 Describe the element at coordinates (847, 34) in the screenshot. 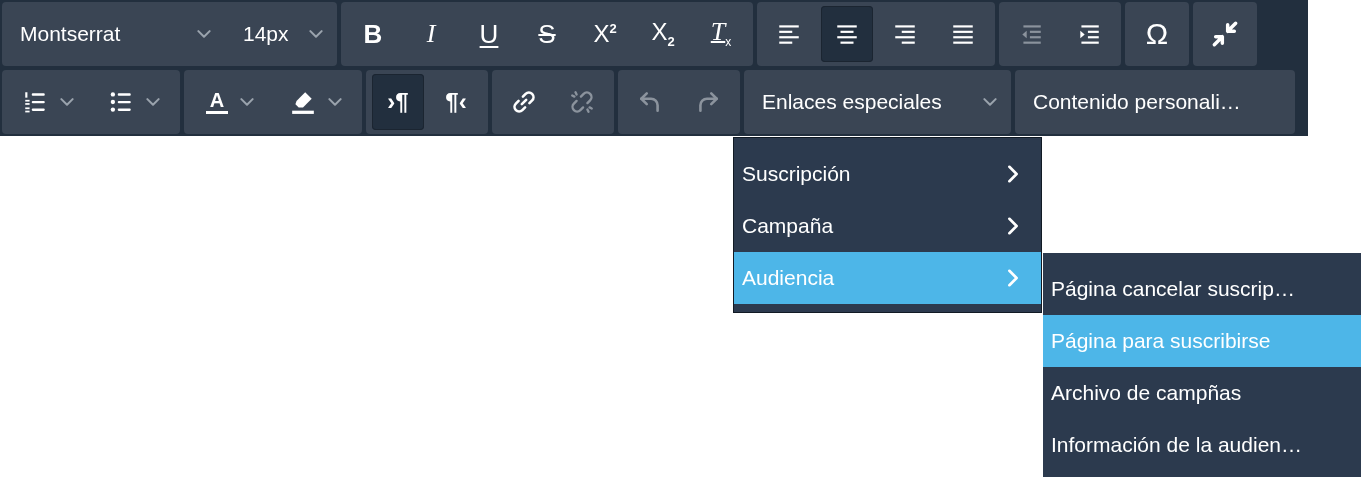

I see `align-center-button` at that location.